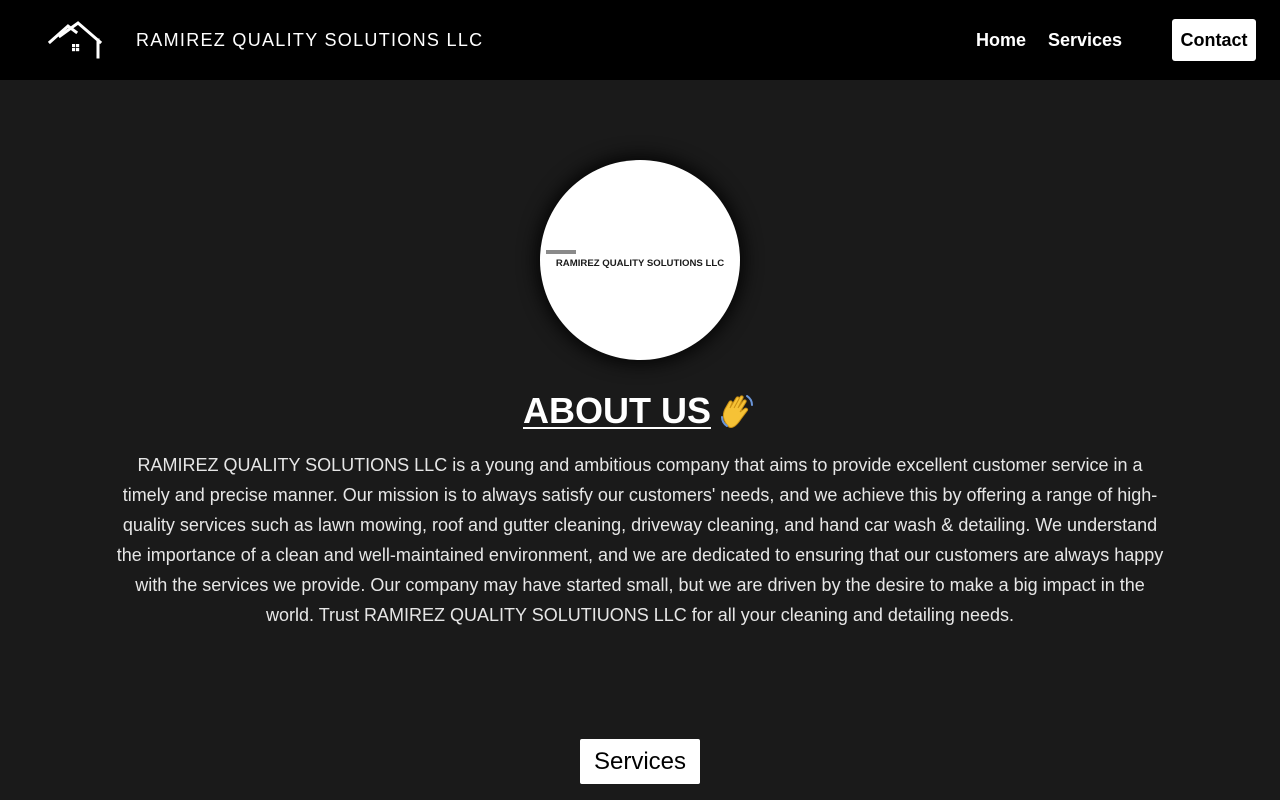 The image size is (1280, 800). What do you see at coordinates (1085, 40) in the screenshot?
I see `nav-services-link: Services` at bounding box center [1085, 40].